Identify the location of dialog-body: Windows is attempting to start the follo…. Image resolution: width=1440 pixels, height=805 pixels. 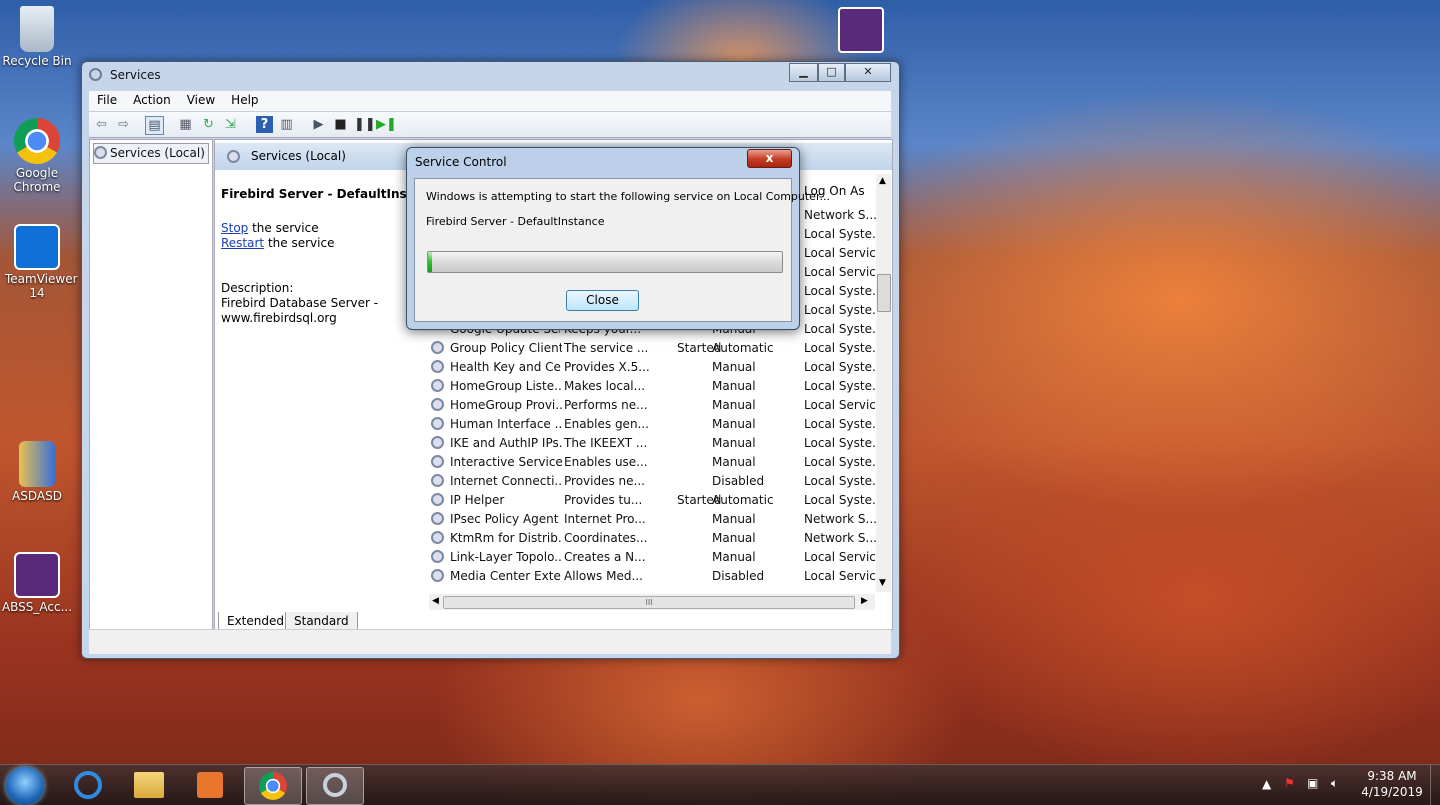
(622, 250).